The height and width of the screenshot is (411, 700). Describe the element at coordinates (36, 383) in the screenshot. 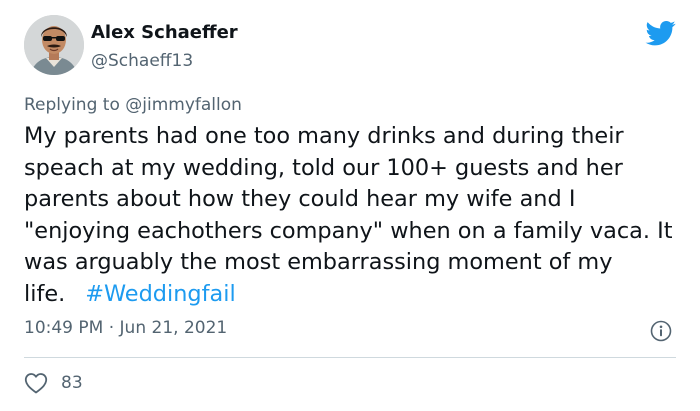

I see `heart-icon` at that location.